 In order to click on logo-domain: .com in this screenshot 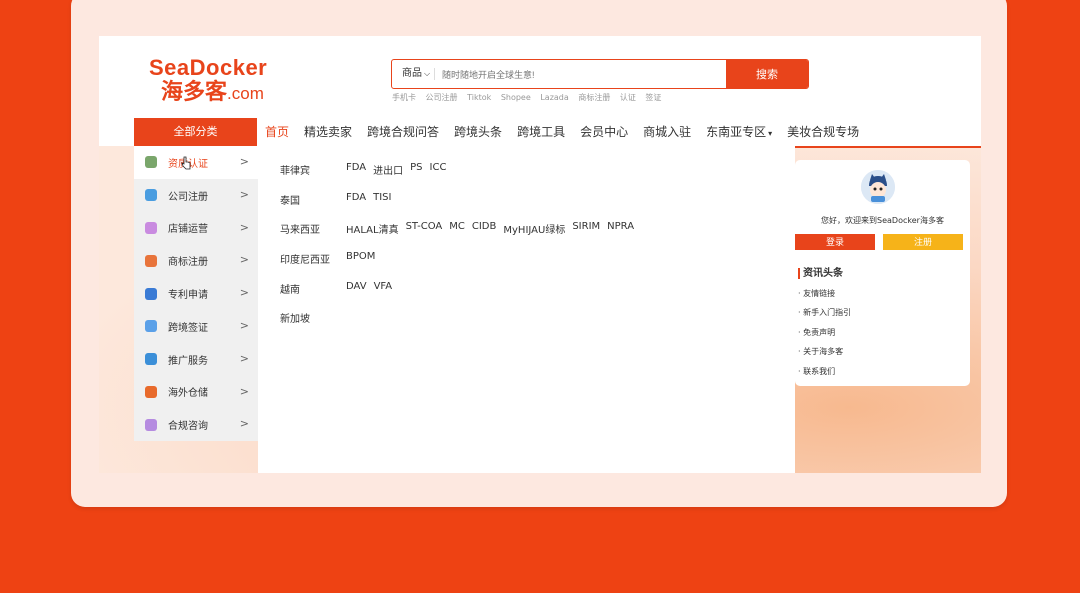, I will do `click(245, 93)`.